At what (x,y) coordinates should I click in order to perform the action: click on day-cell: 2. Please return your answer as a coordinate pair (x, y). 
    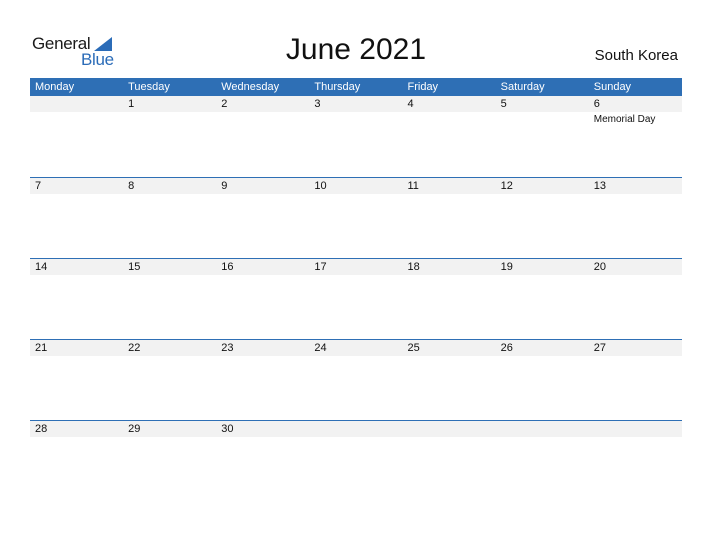
    Looking at the image, I should click on (262, 104).